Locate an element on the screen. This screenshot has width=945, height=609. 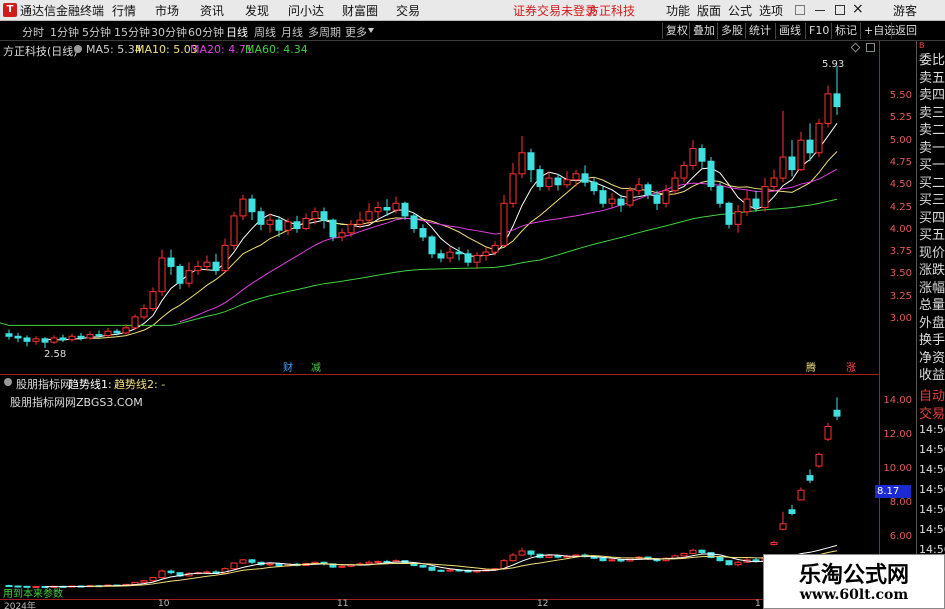
period-multi: 多周期 is located at coordinates (324, 32).